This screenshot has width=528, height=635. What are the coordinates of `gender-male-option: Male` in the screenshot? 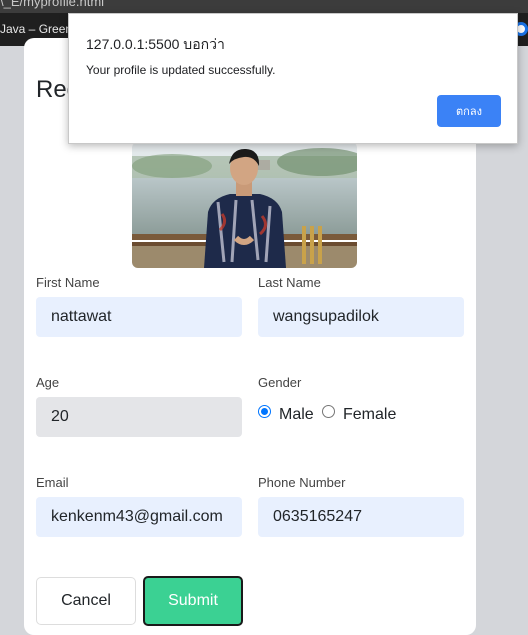 It's located at (286, 414).